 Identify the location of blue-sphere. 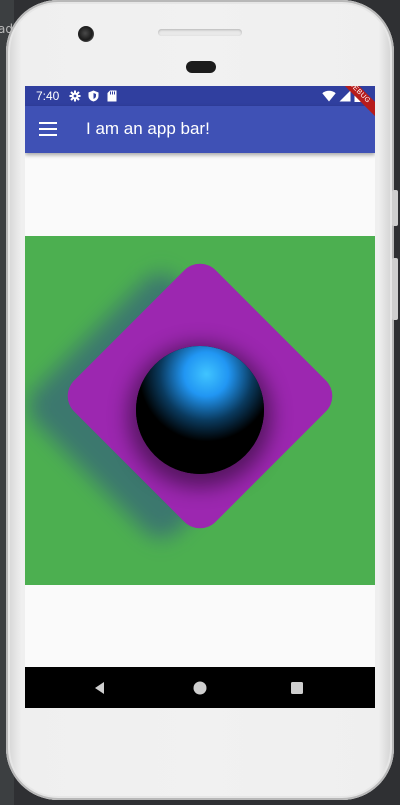
(200, 410).